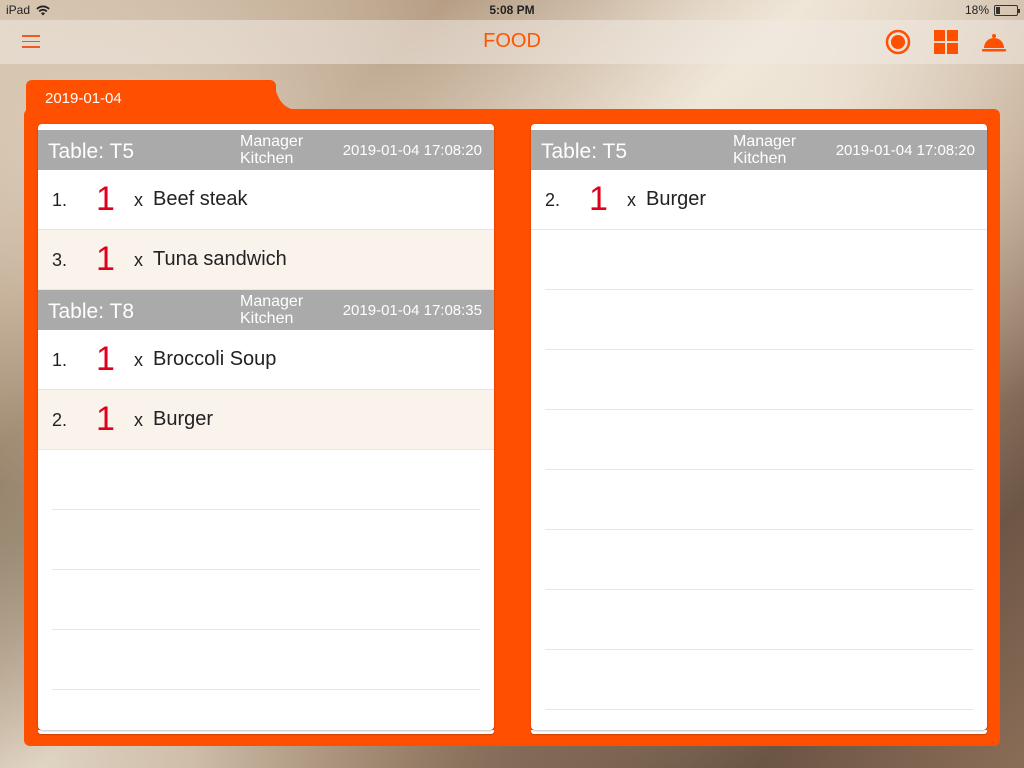  What do you see at coordinates (83, 98) in the screenshot?
I see `folder-date: 2019-01-04` at bounding box center [83, 98].